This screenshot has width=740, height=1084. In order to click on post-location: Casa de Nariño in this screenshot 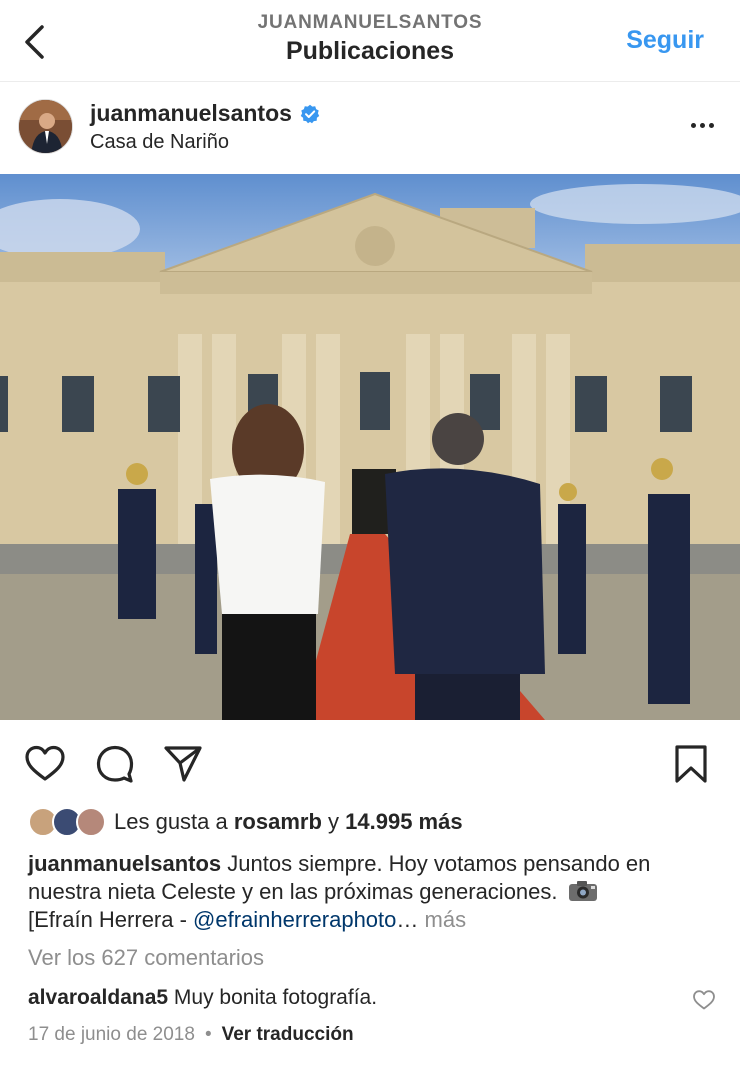, I will do `click(159, 142)`.